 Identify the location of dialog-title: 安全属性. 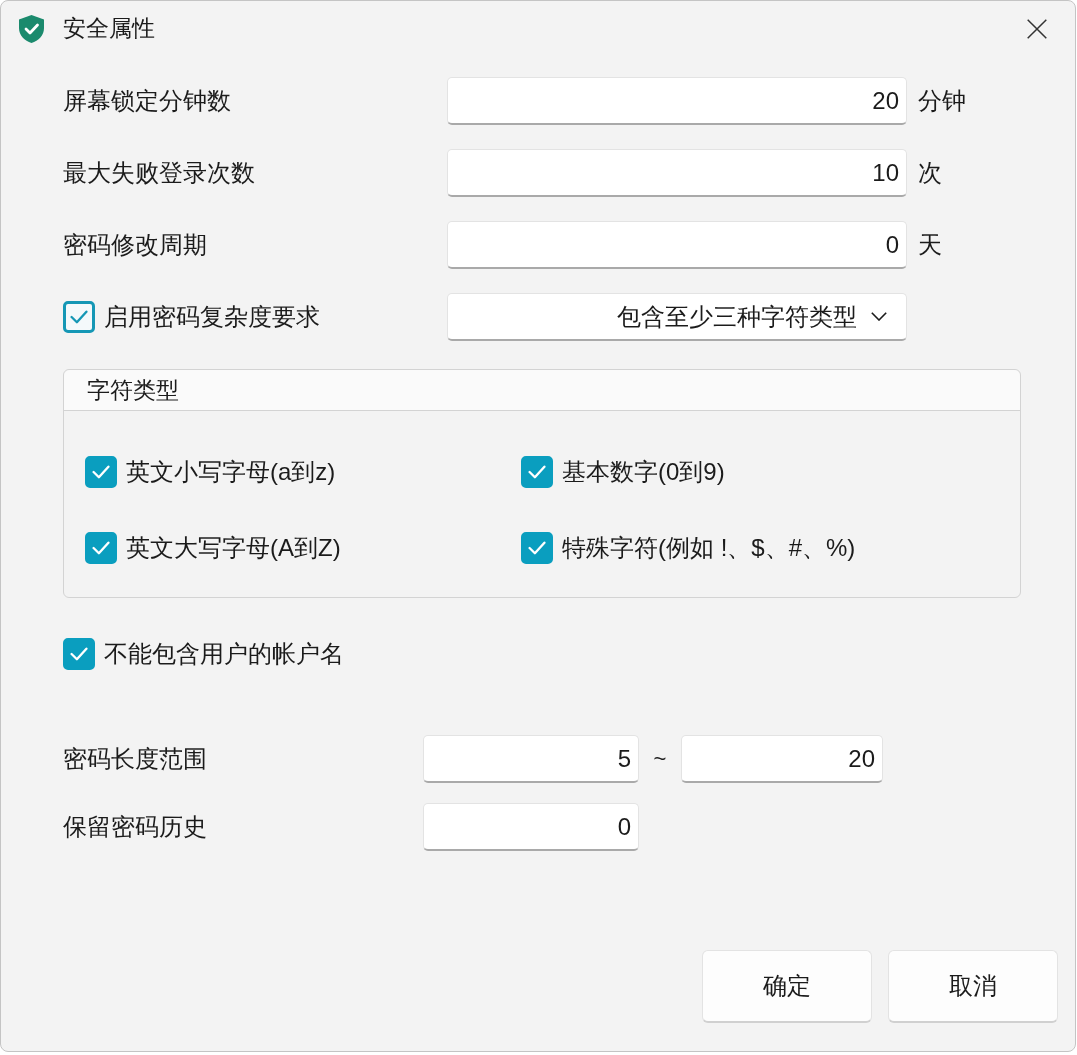
(109, 28).